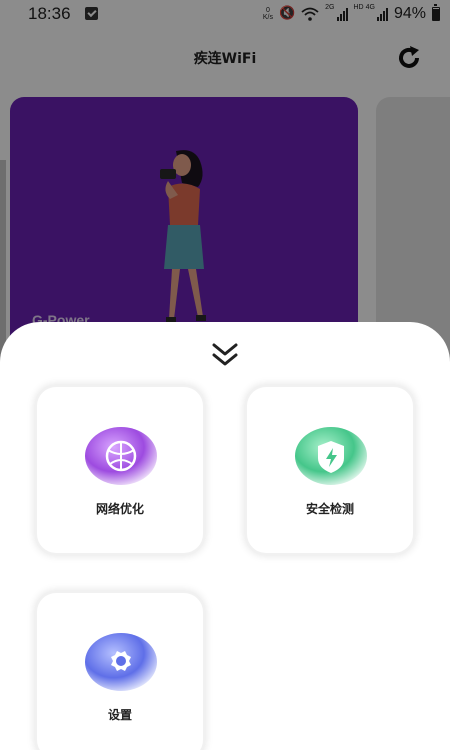  Describe the element at coordinates (121, 456) in the screenshot. I see `globe-icon` at that location.